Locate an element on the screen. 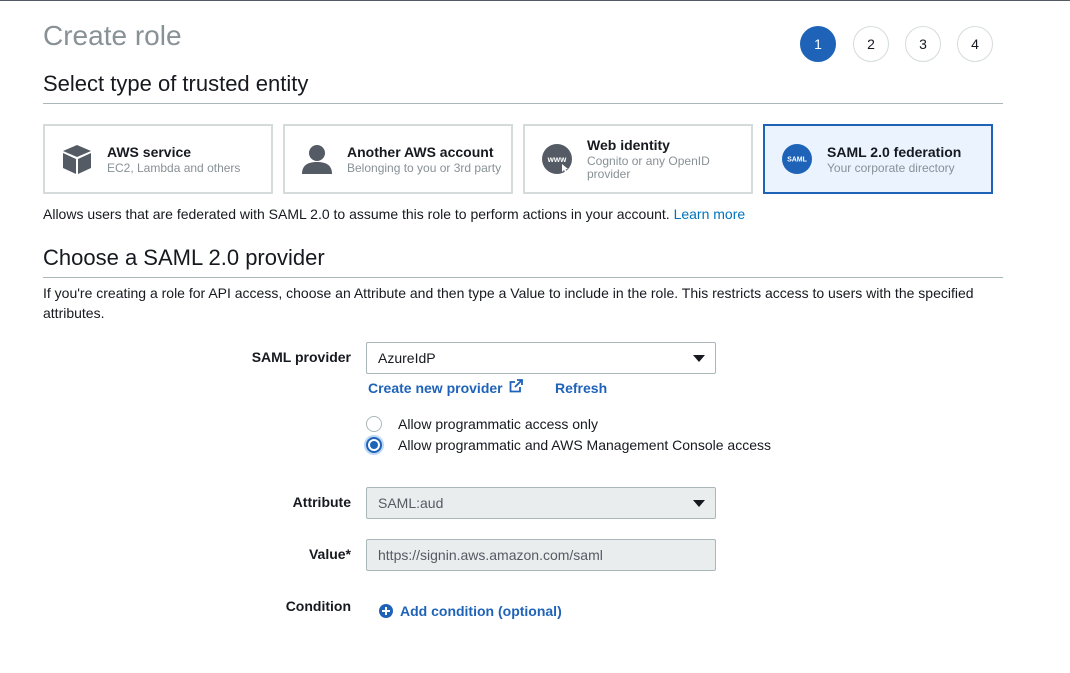  step-4: 4 is located at coordinates (975, 44).